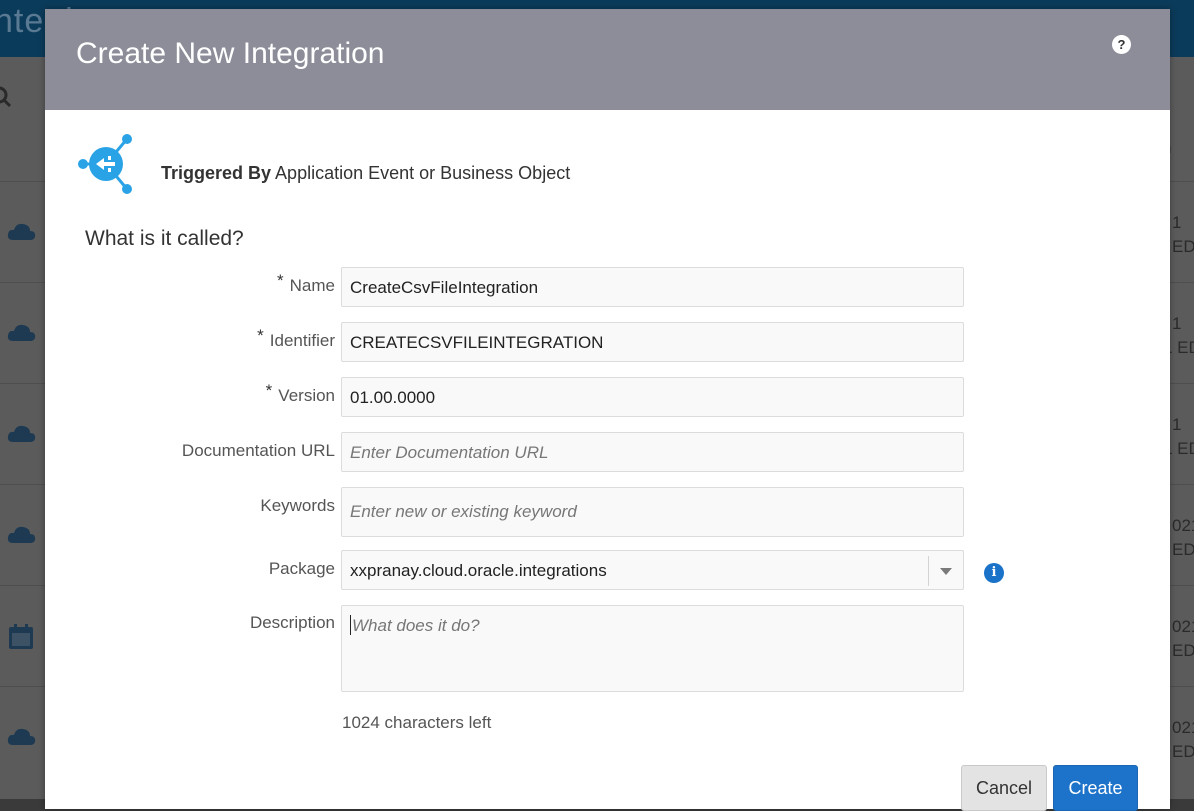 This screenshot has width=1194, height=811. I want to click on name-label-text: Name, so click(312, 285).